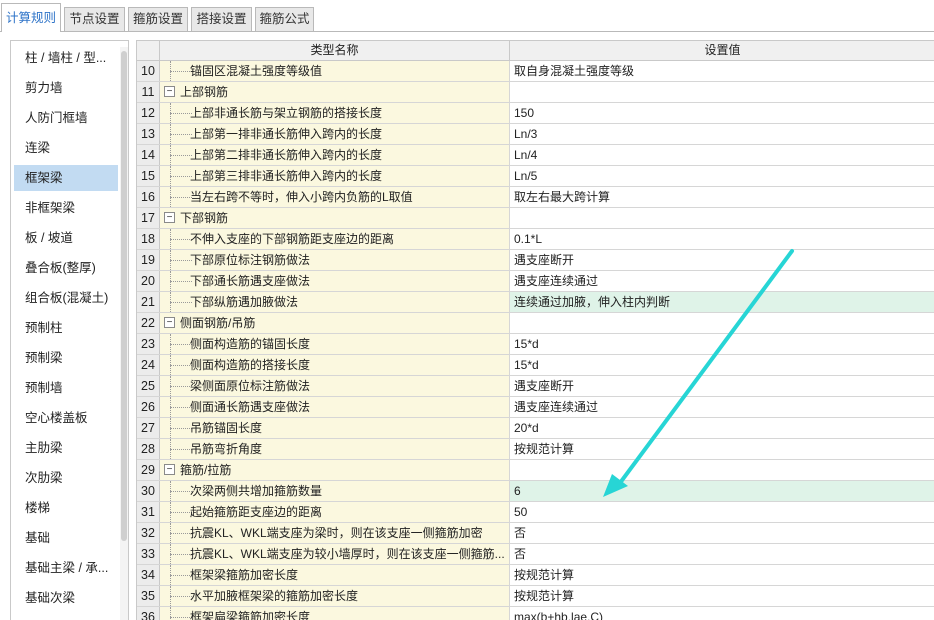  I want to click on setting-row: 28 吊筋弯折角度 按规范计算, so click(535, 449).